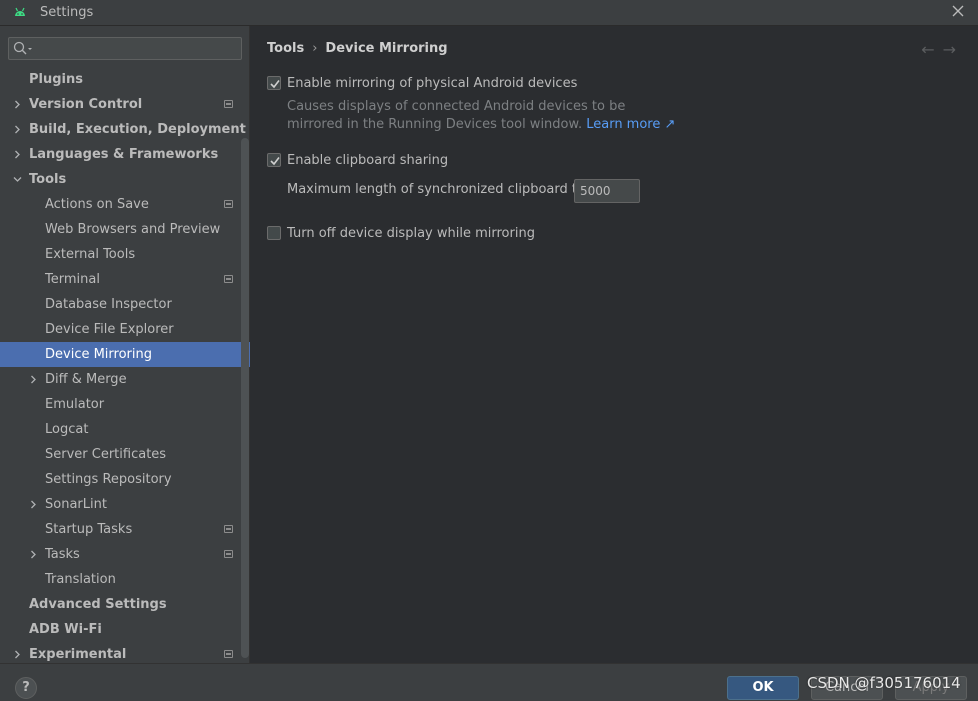 This screenshot has width=978, height=701. What do you see at coordinates (137, 129) in the screenshot?
I see `sidebar-item-label: Build, Execution, Deployment` at bounding box center [137, 129].